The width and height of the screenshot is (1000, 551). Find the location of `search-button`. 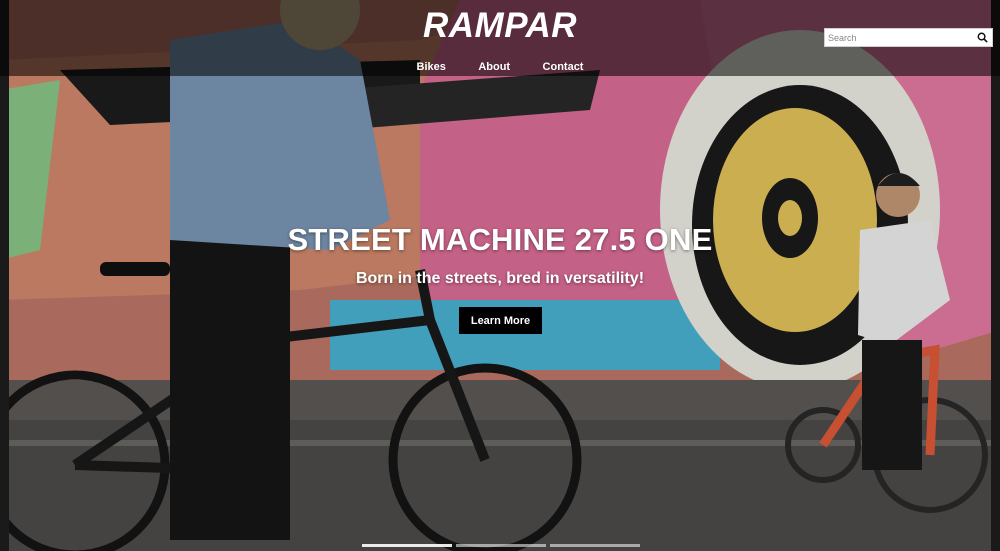

search-button is located at coordinates (982, 37).